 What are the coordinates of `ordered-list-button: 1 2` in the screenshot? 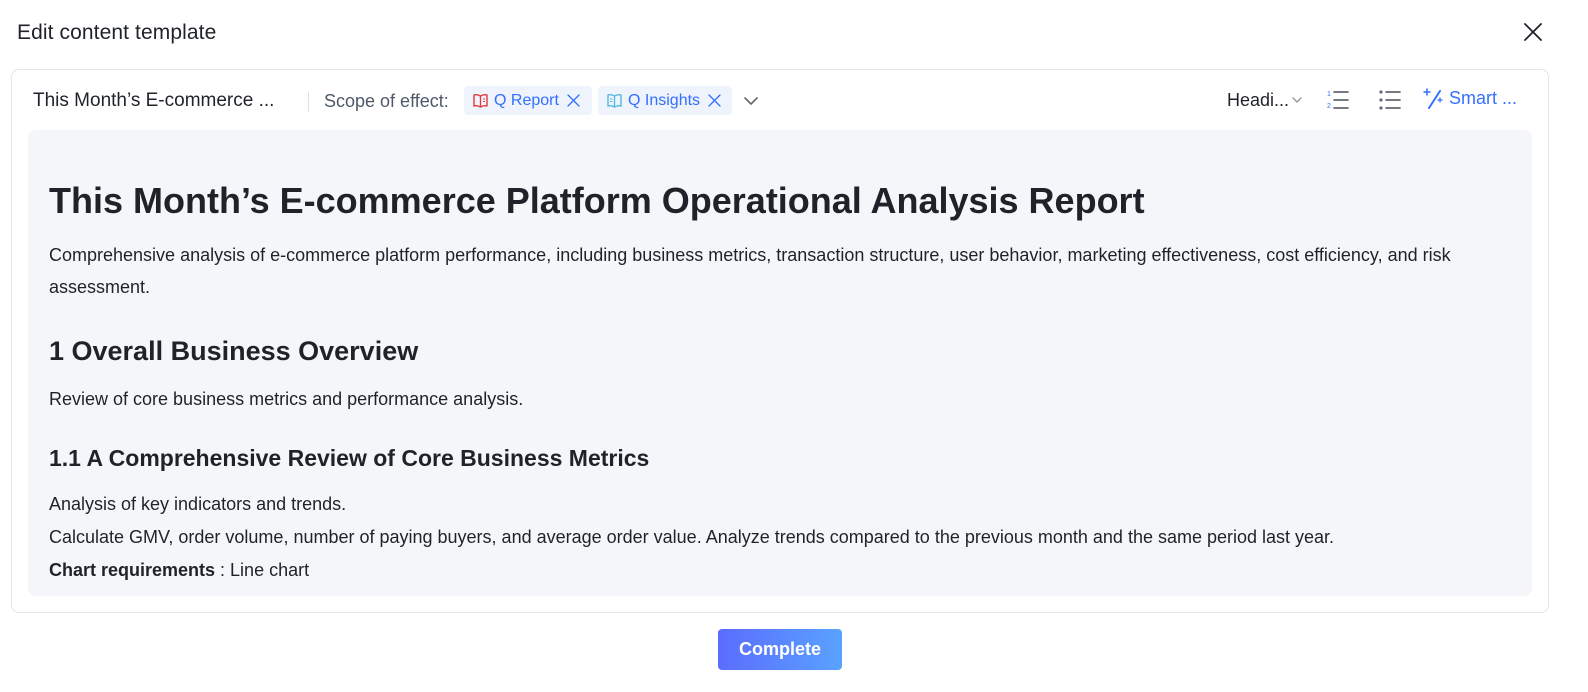 It's located at (1338, 100).